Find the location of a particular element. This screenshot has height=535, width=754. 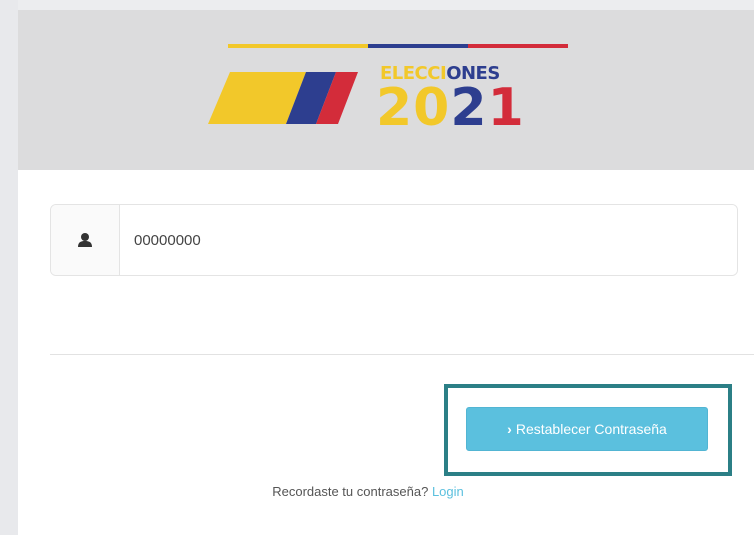

login-prompt: Recordaste tu contraseña? Login is located at coordinates (368, 491).